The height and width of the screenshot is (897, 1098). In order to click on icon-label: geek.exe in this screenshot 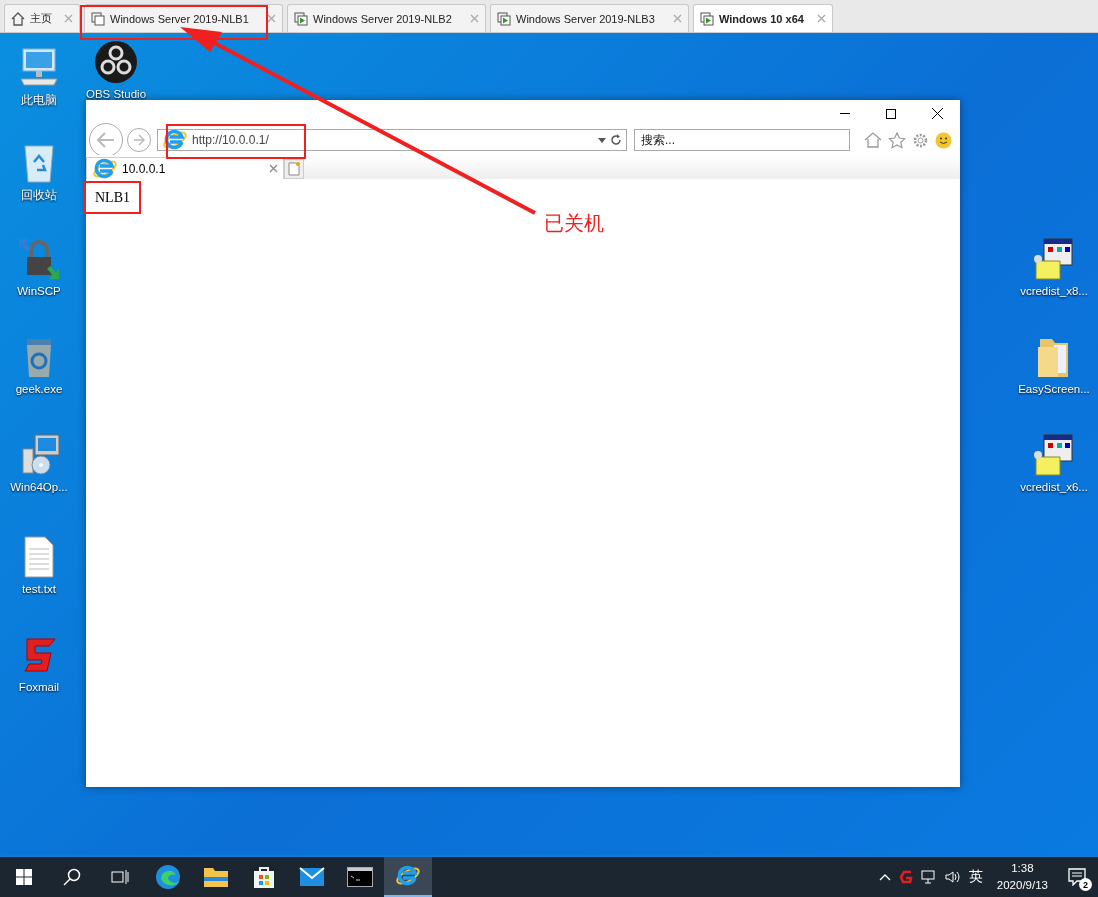, I will do `click(39, 389)`.